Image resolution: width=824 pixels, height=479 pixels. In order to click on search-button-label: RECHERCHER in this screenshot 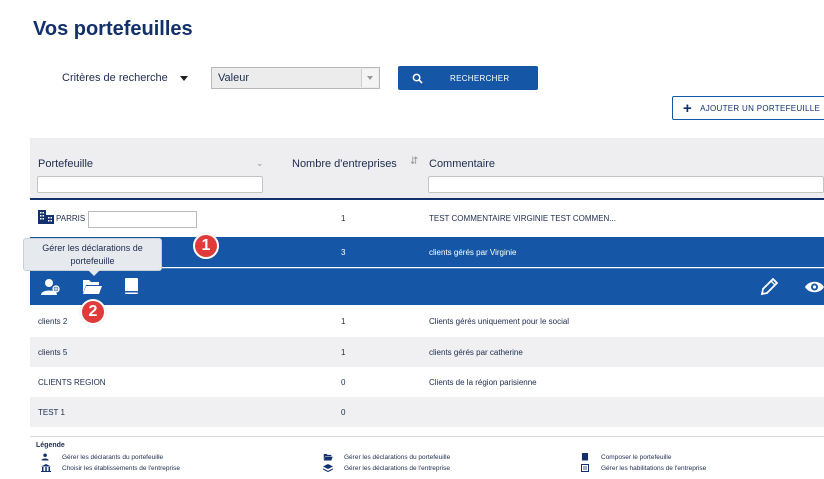, I will do `click(480, 78)`.